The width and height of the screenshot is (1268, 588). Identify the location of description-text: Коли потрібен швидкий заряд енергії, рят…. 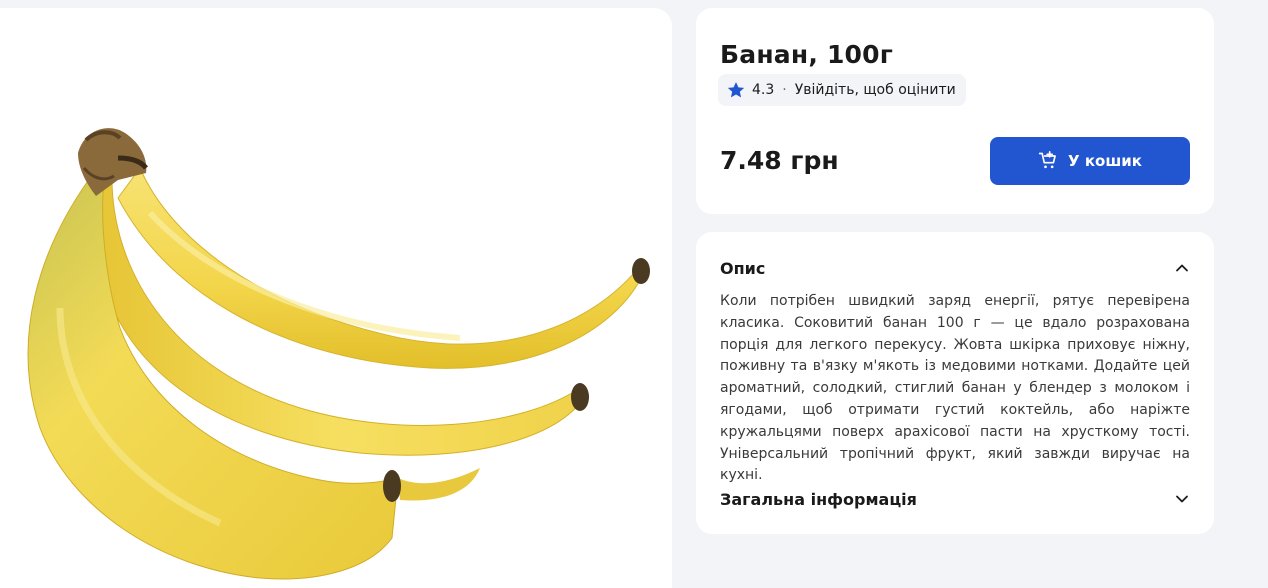
(955, 388).